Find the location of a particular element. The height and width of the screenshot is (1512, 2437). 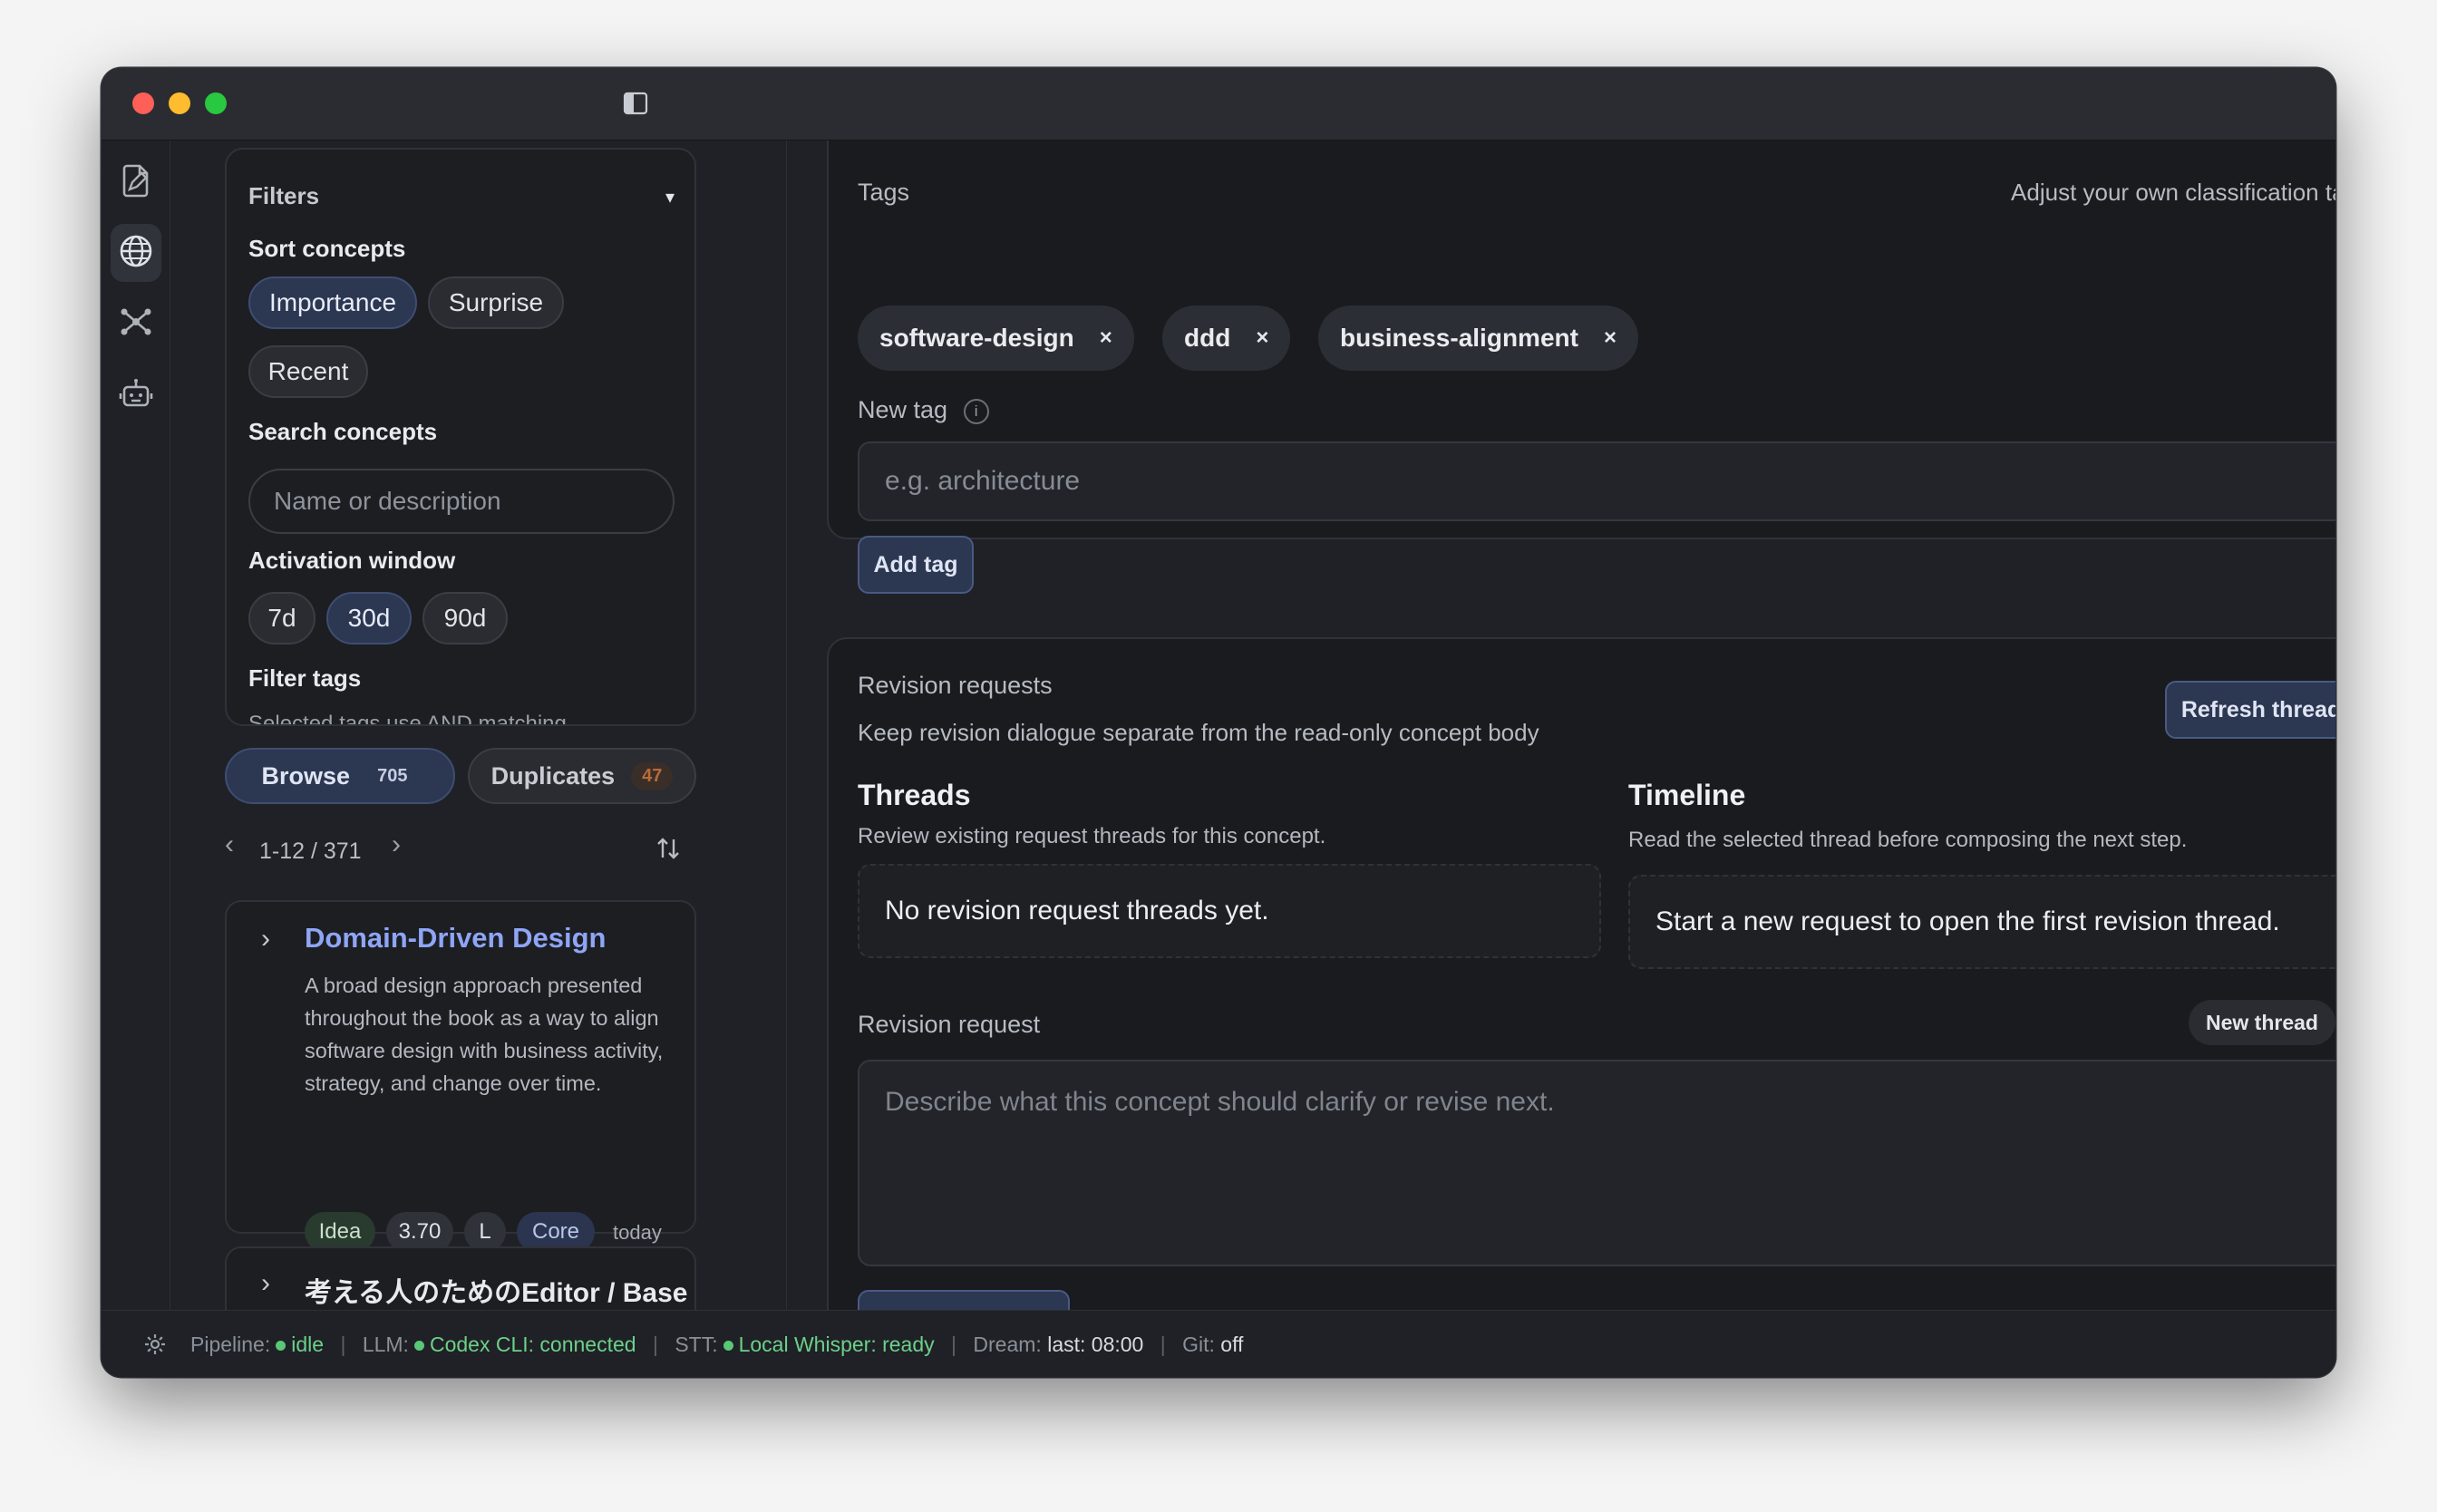

filter-tags-hint: Selected tags use AND matching is located at coordinates (407, 719).